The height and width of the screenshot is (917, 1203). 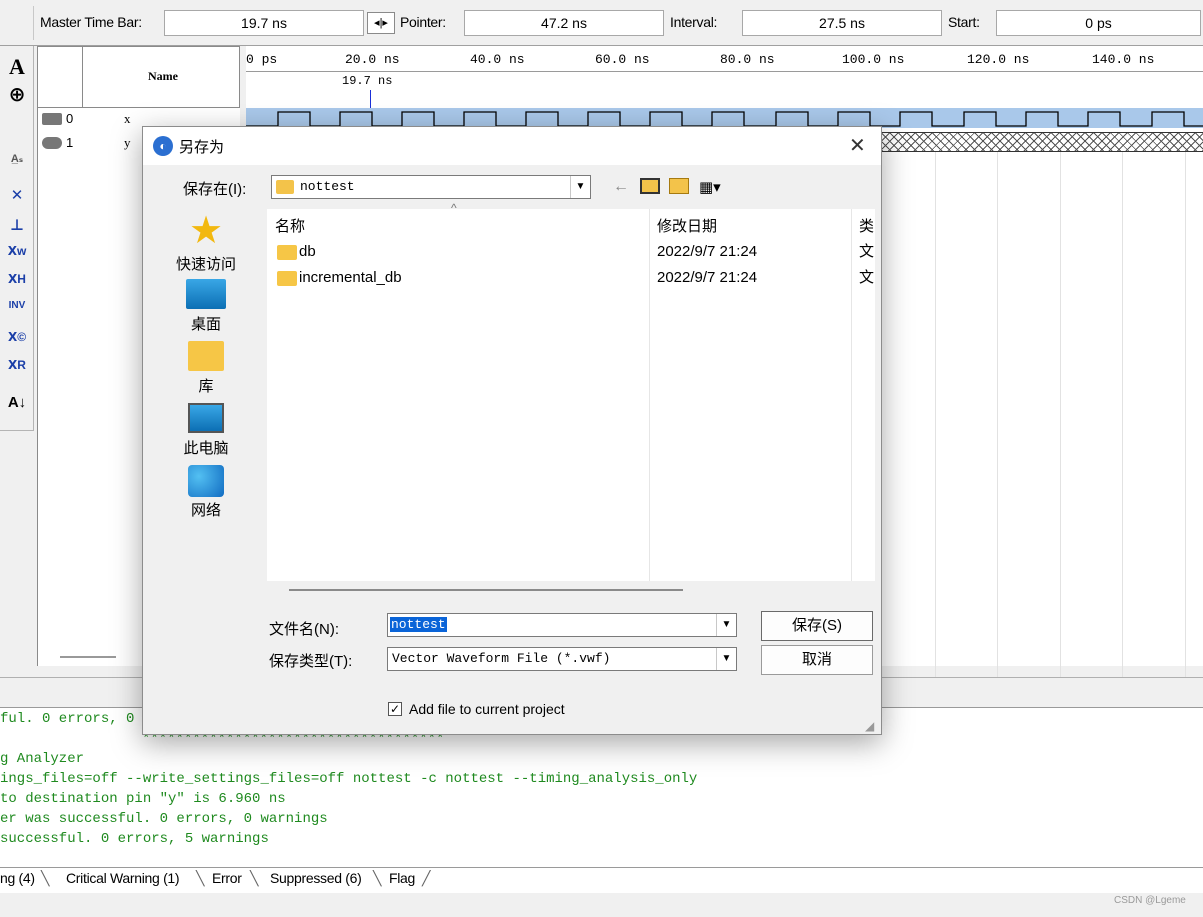 I want to click on place-label: 快速访问, so click(x=205, y=264).